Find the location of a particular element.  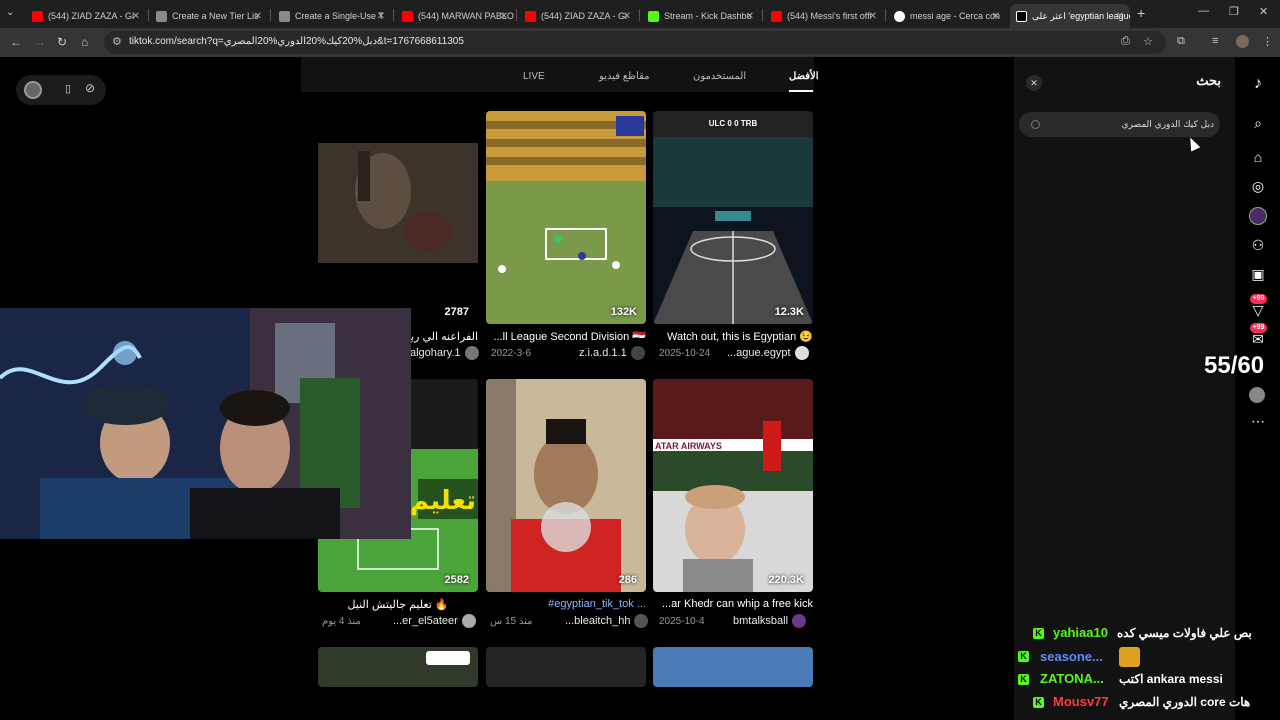

webcam-overlay is located at coordinates (205, 423).